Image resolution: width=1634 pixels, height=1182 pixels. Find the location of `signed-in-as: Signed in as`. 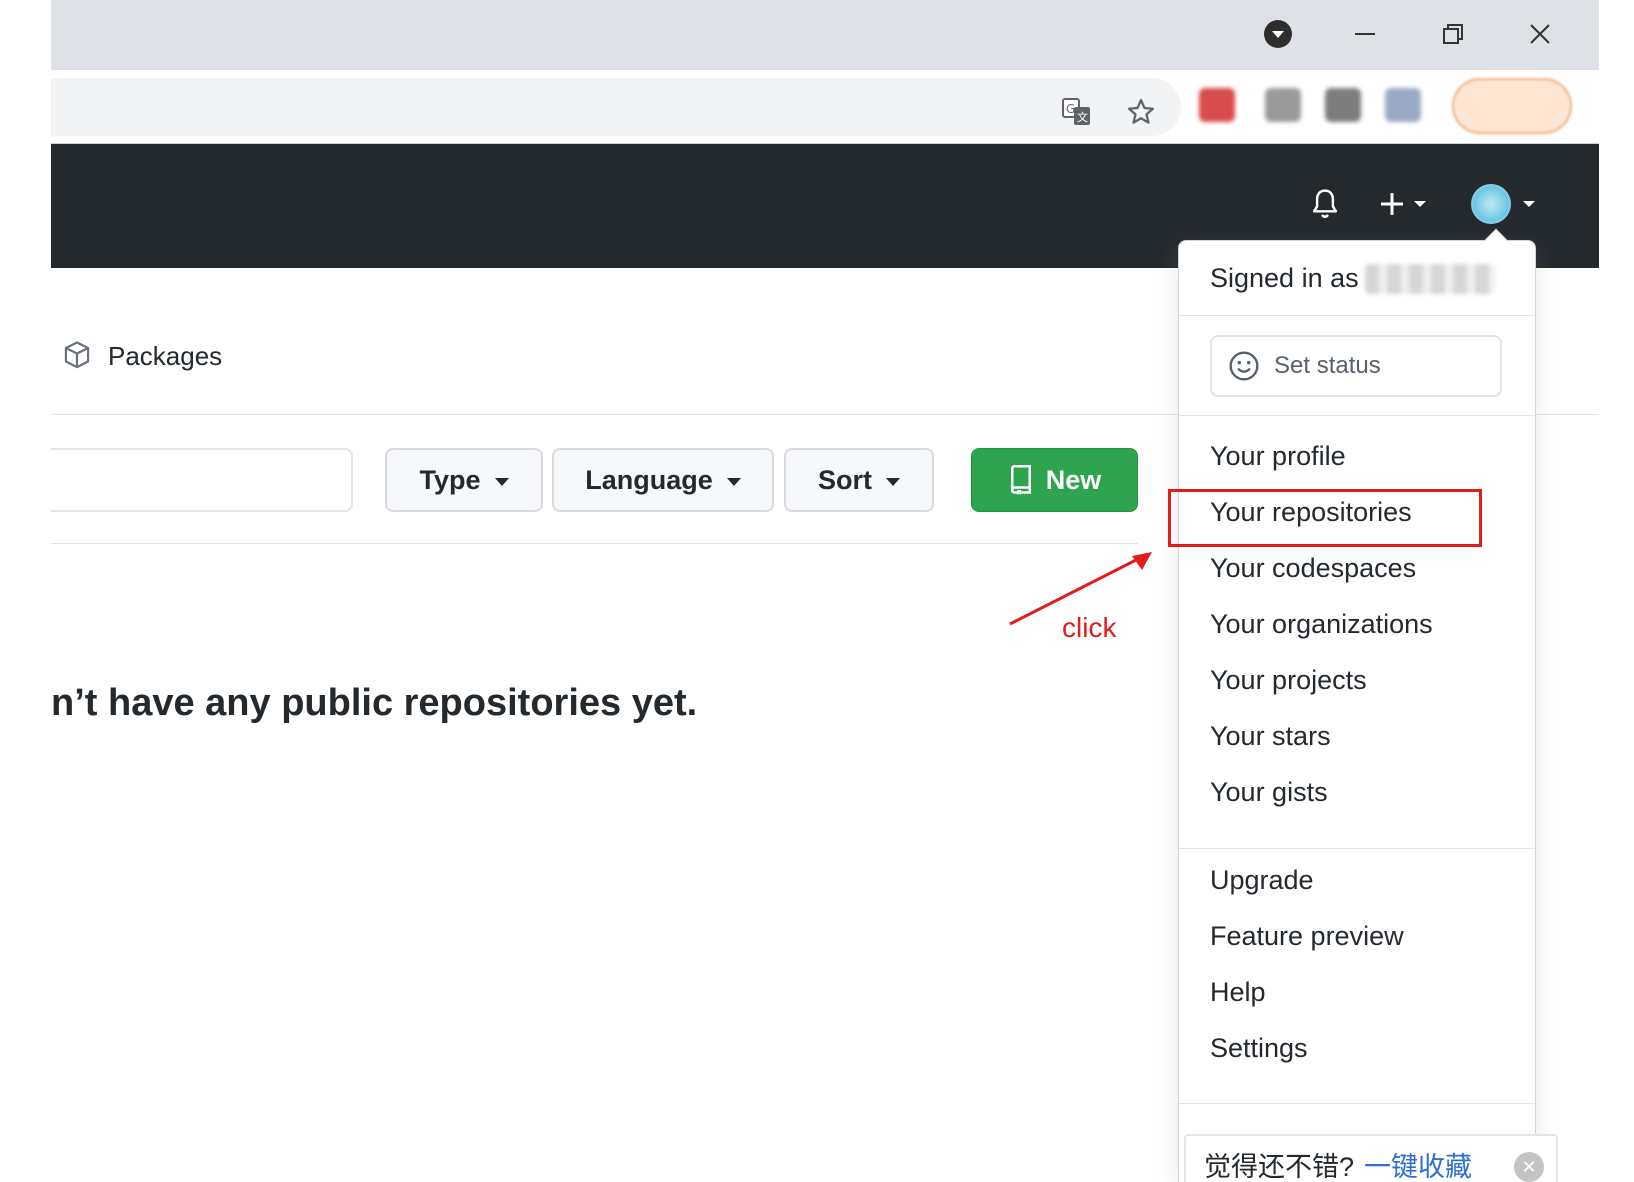

signed-in-as: Signed in as is located at coordinates (1352, 278).